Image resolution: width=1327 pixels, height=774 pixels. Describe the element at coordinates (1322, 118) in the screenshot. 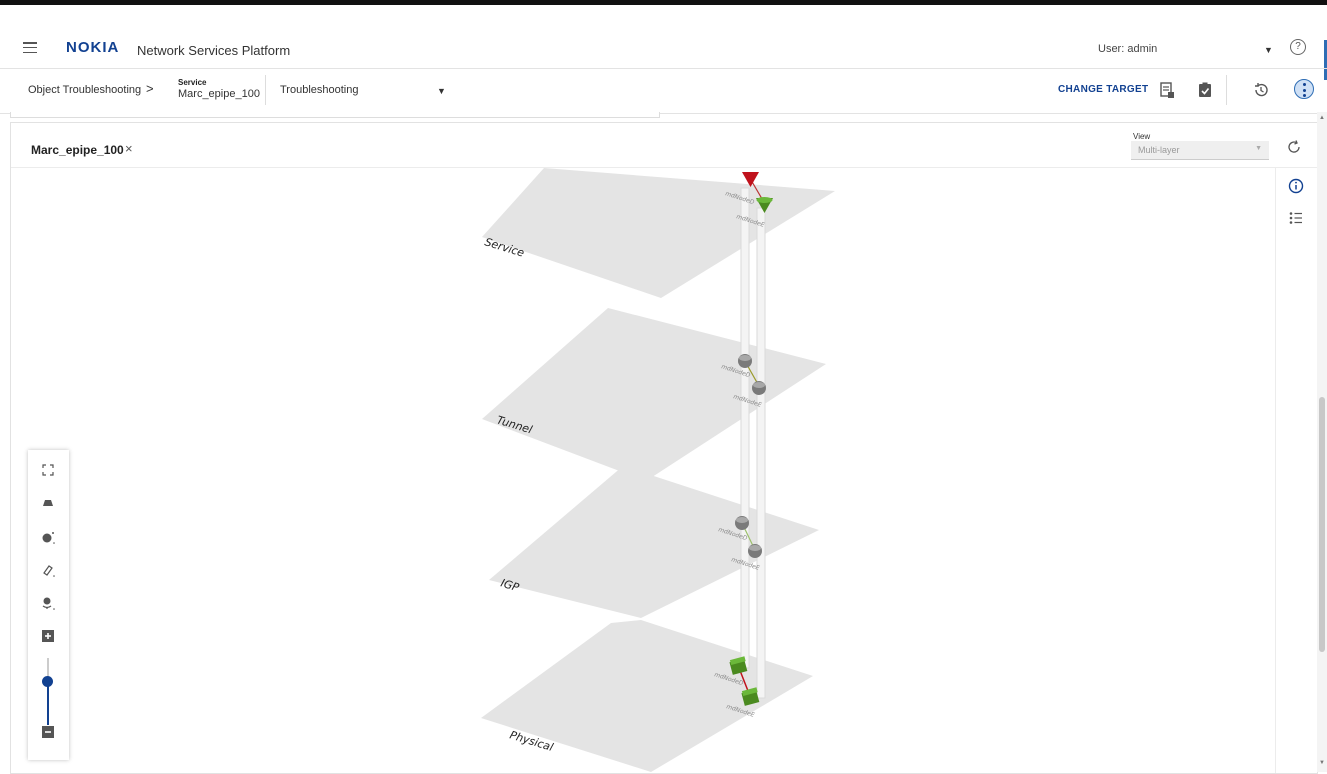

I see `scroll-up-icon: ▲` at that location.